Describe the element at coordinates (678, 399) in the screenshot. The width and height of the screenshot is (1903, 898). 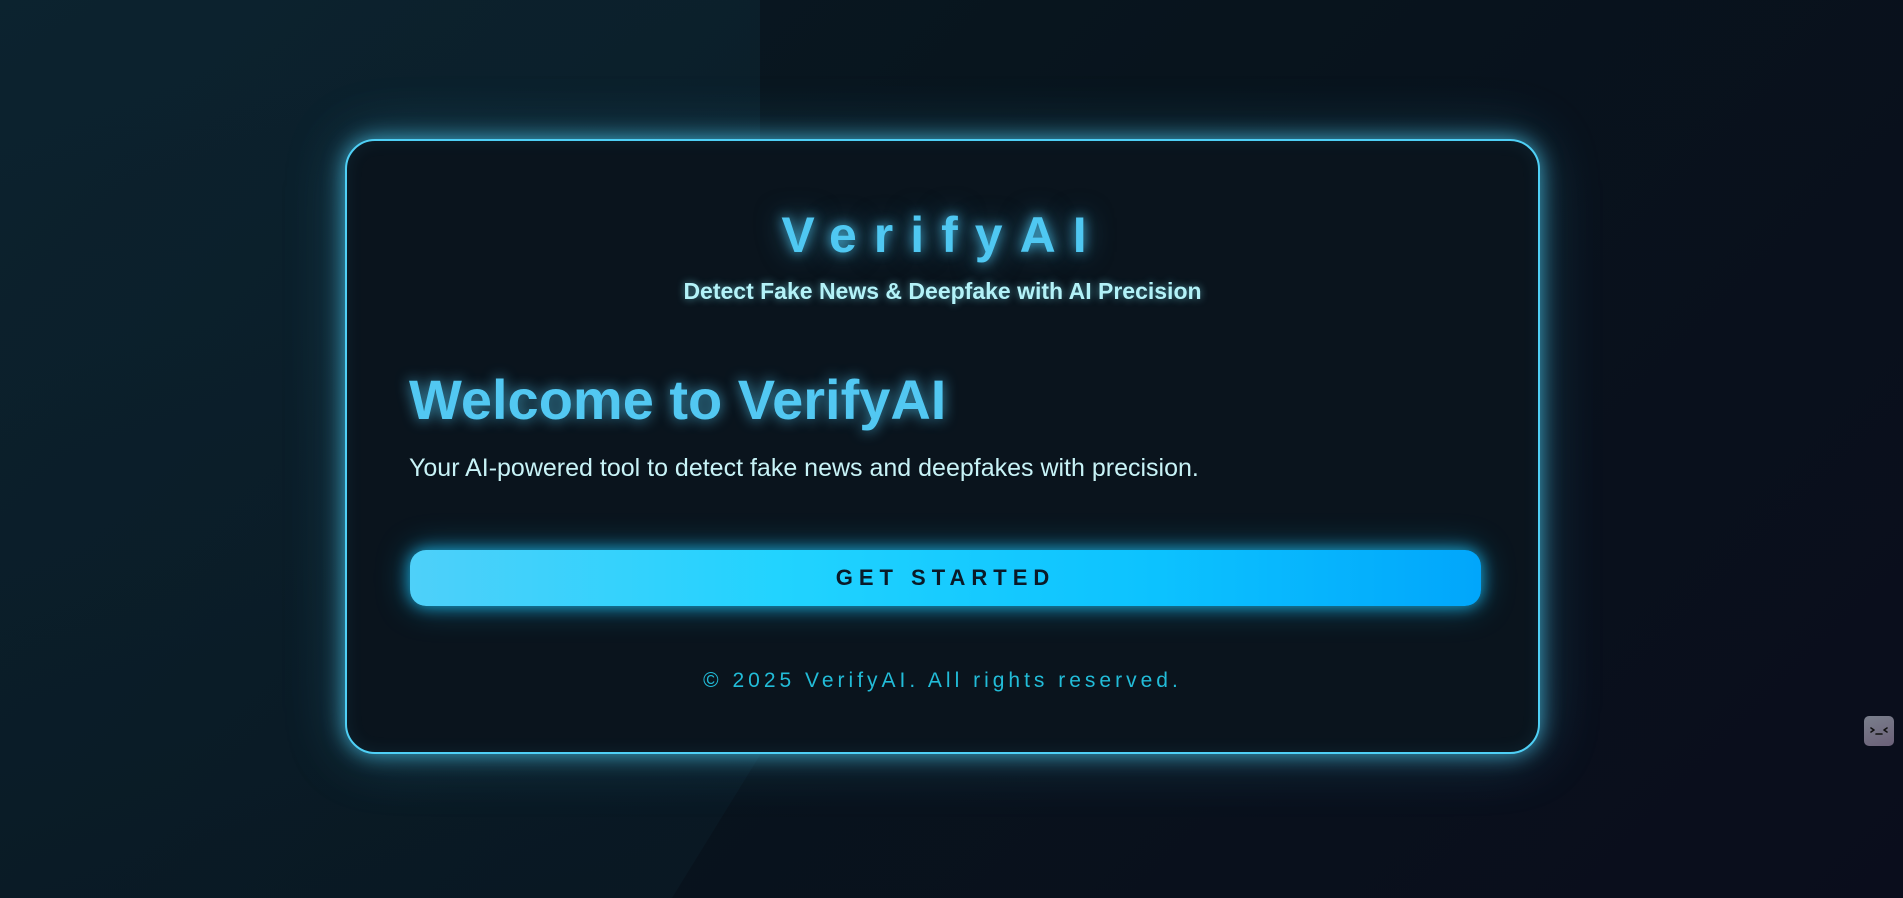
I see `page-title: Welcome to VerifyAI` at that location.